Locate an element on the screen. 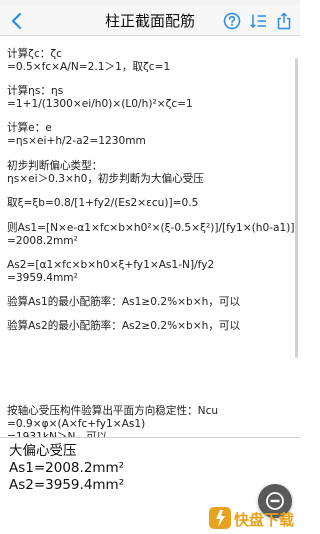  nav-actions is located at coordinates (258, 21).